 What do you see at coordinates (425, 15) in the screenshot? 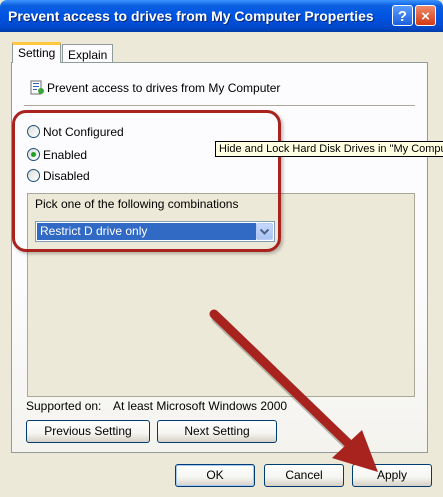
I see `close-button: ×` at bounding box center [425, 15].